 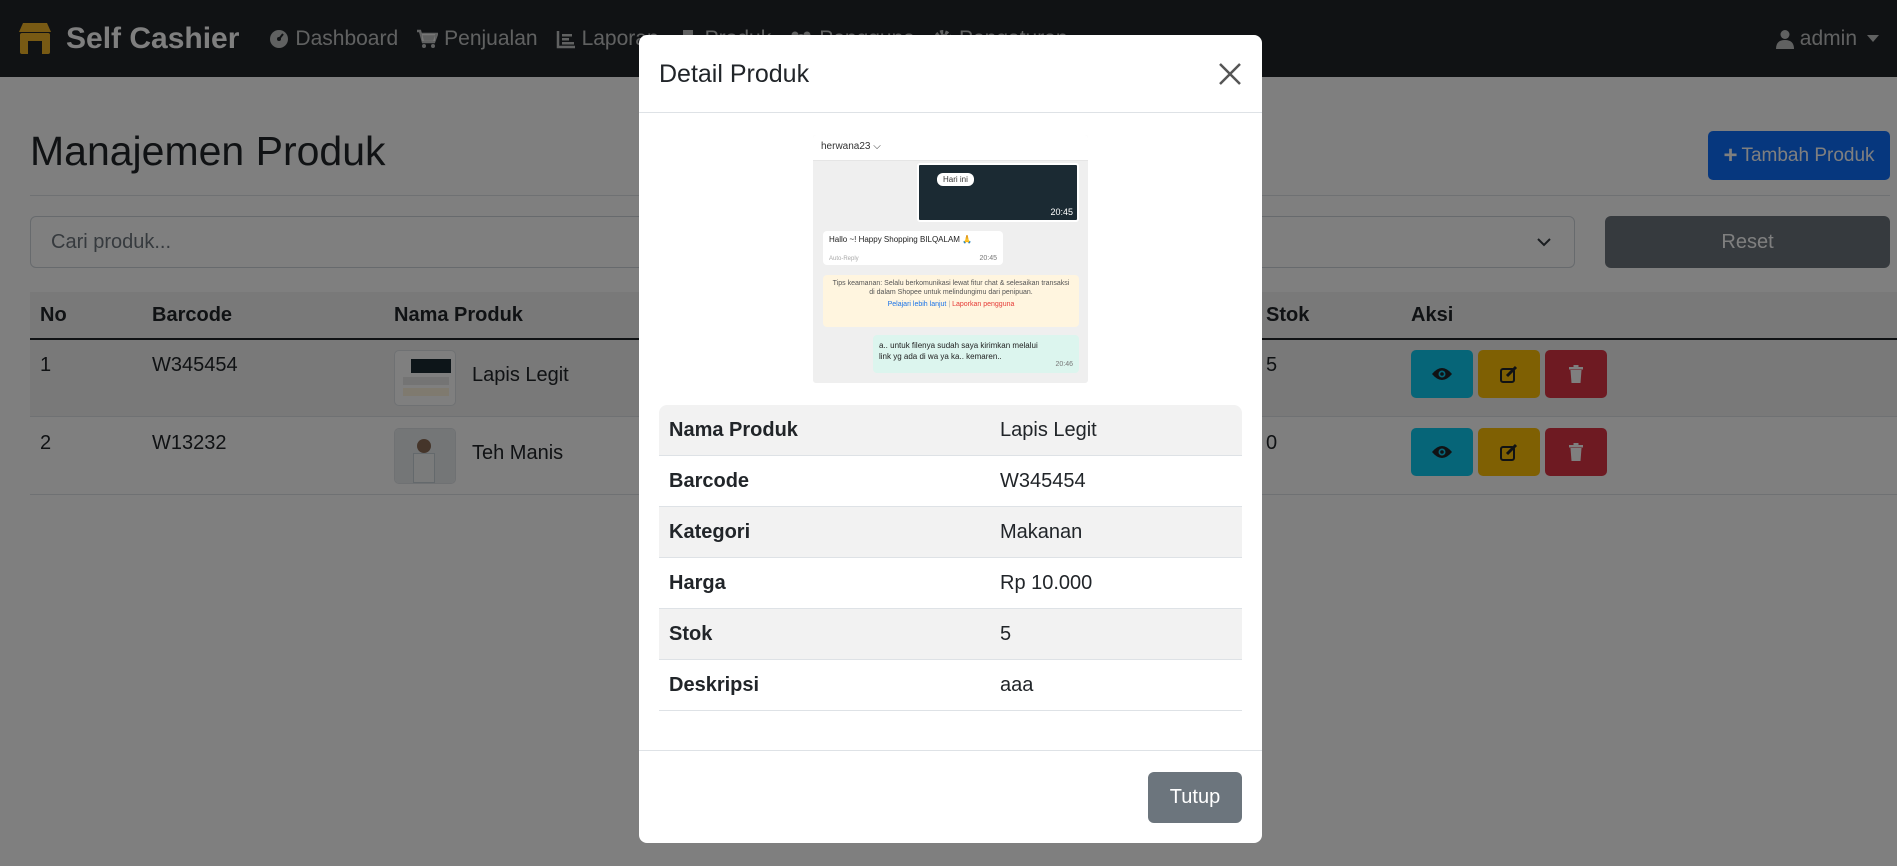 What do you see at coordinates (950, 74) in the screenshot?
I see `modal-header: Detail Produk` at bounding box center [950, 74].